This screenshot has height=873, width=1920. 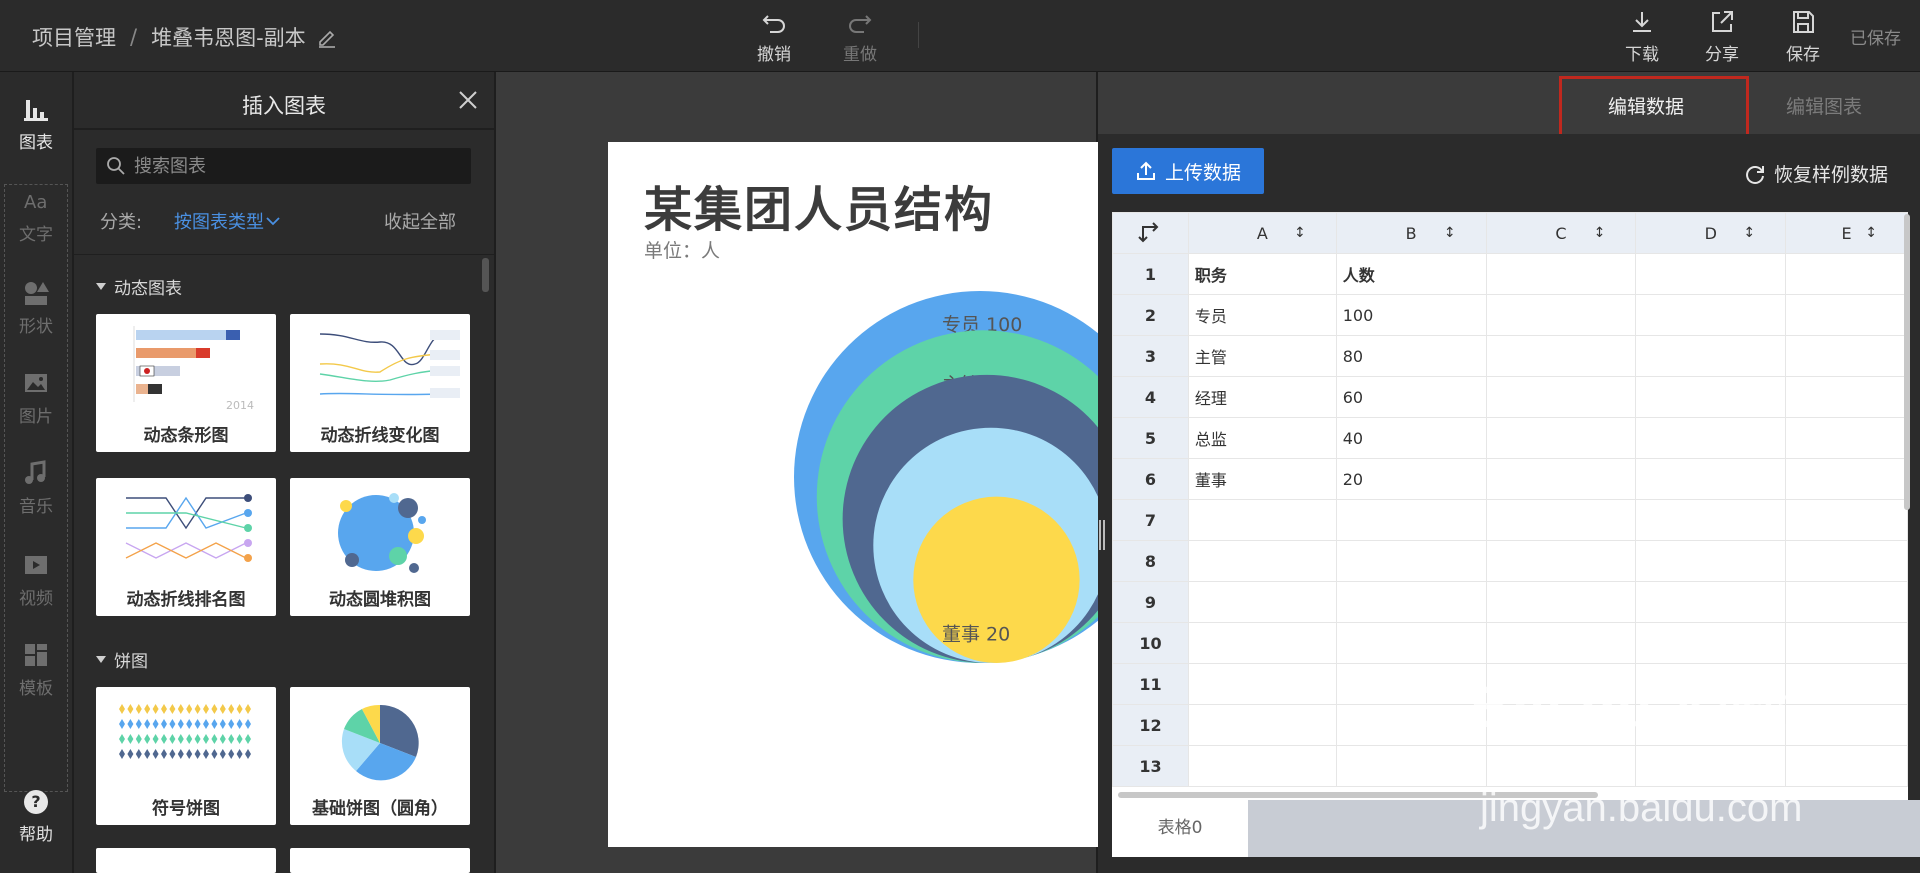 I want to click on column-header: B ↕, so click(x=1411, y=233).